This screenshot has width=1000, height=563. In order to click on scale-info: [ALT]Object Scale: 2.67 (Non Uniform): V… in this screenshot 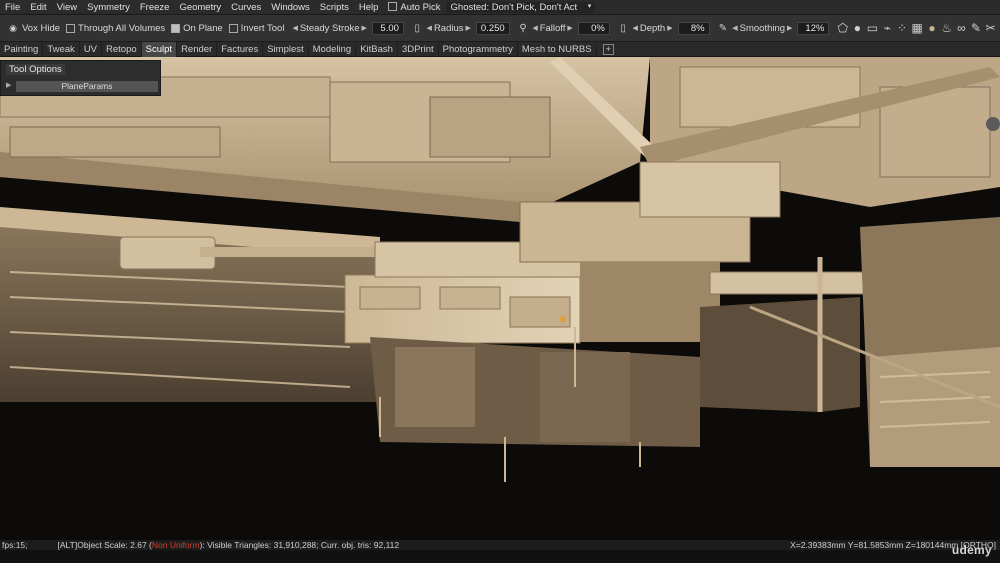, I will do `click(229, 545)`.